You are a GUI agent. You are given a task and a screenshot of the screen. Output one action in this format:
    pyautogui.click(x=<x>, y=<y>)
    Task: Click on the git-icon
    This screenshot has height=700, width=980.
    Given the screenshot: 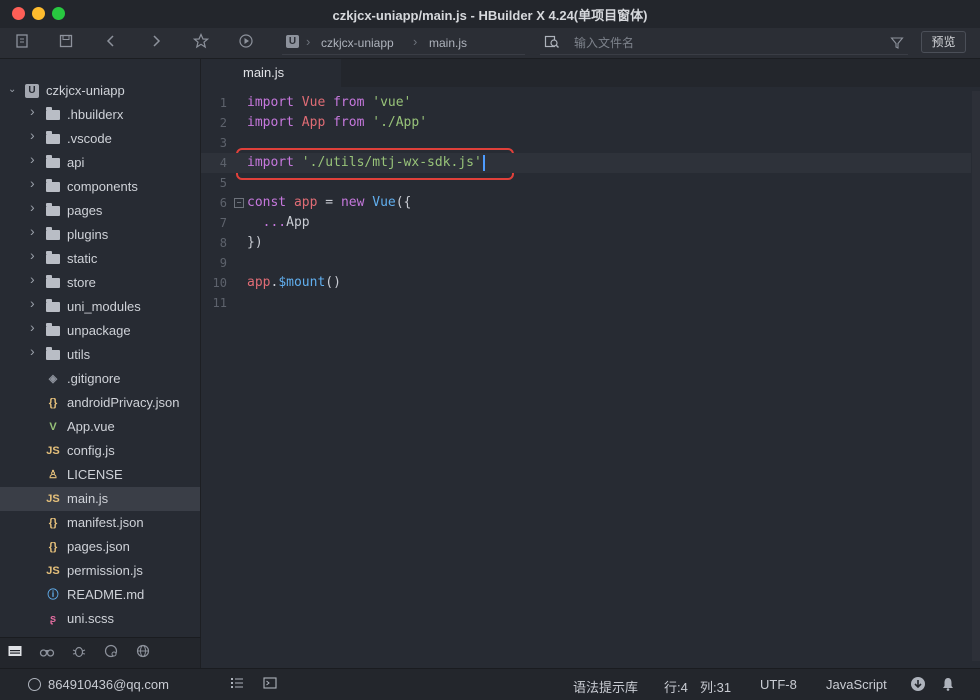 What is the action you would take?
    pyautogui.click(x=111, y=653)
    